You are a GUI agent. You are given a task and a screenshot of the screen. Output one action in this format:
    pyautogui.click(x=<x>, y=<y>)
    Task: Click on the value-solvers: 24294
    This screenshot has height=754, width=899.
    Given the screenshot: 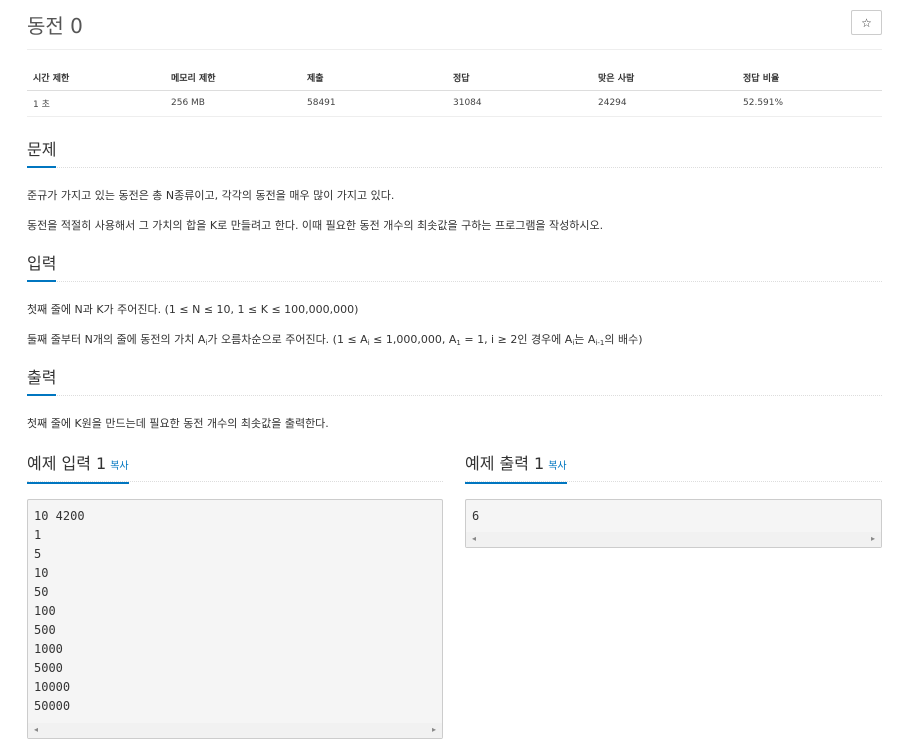 What is the action you would take?
    pyautogui.click(x=664, y=103)
    